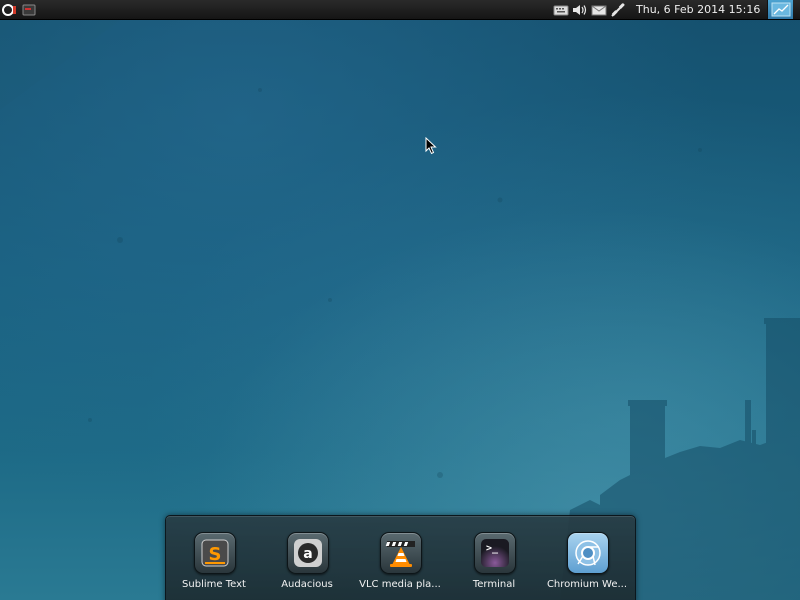 Image resolution: width=800 pixels, height=600 pixels. I want to click on vlc-icon, so click(401, 553).